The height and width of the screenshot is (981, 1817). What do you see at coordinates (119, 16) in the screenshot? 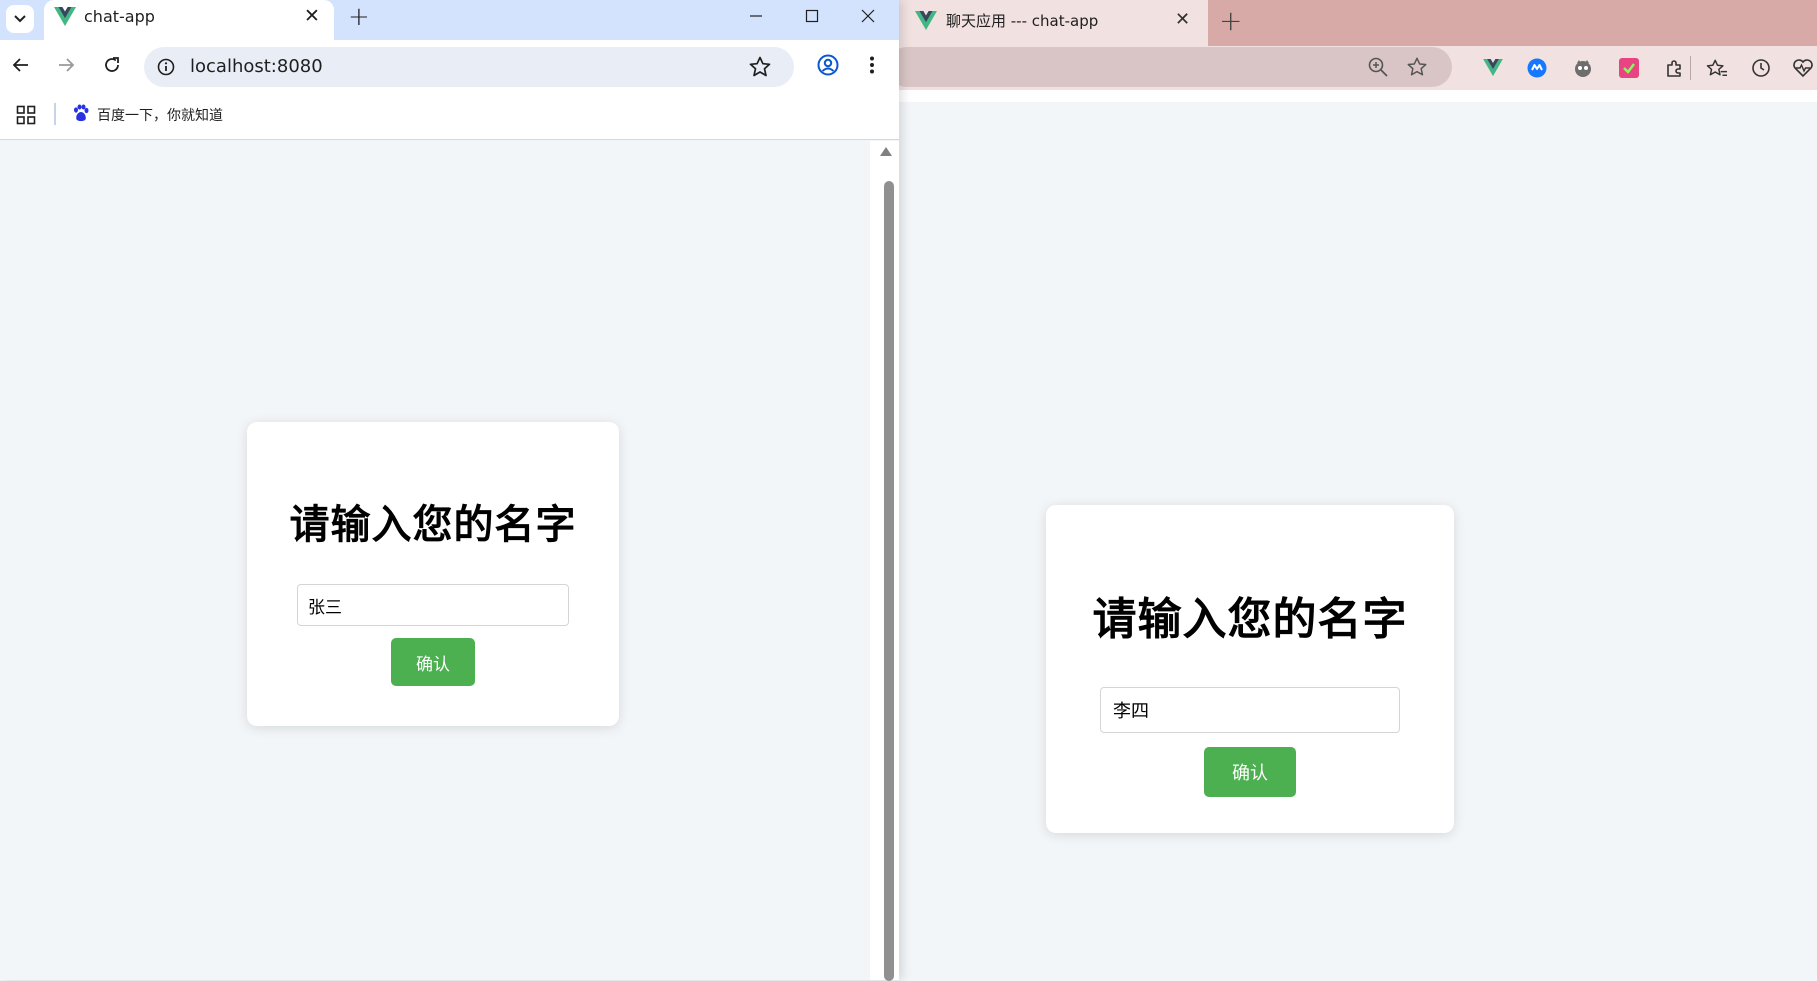
I see `left-tab-title: chat-app` at bounding box center [119, 16].